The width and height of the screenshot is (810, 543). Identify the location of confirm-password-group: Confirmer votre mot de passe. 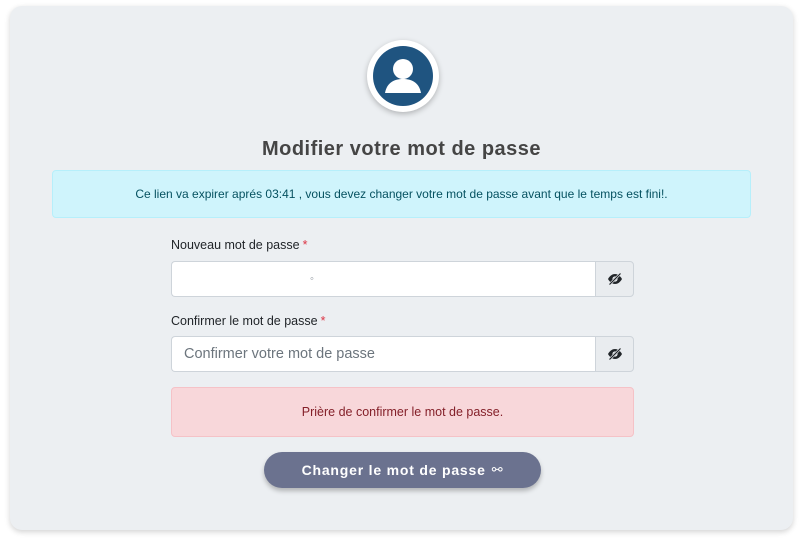
(402, 354).